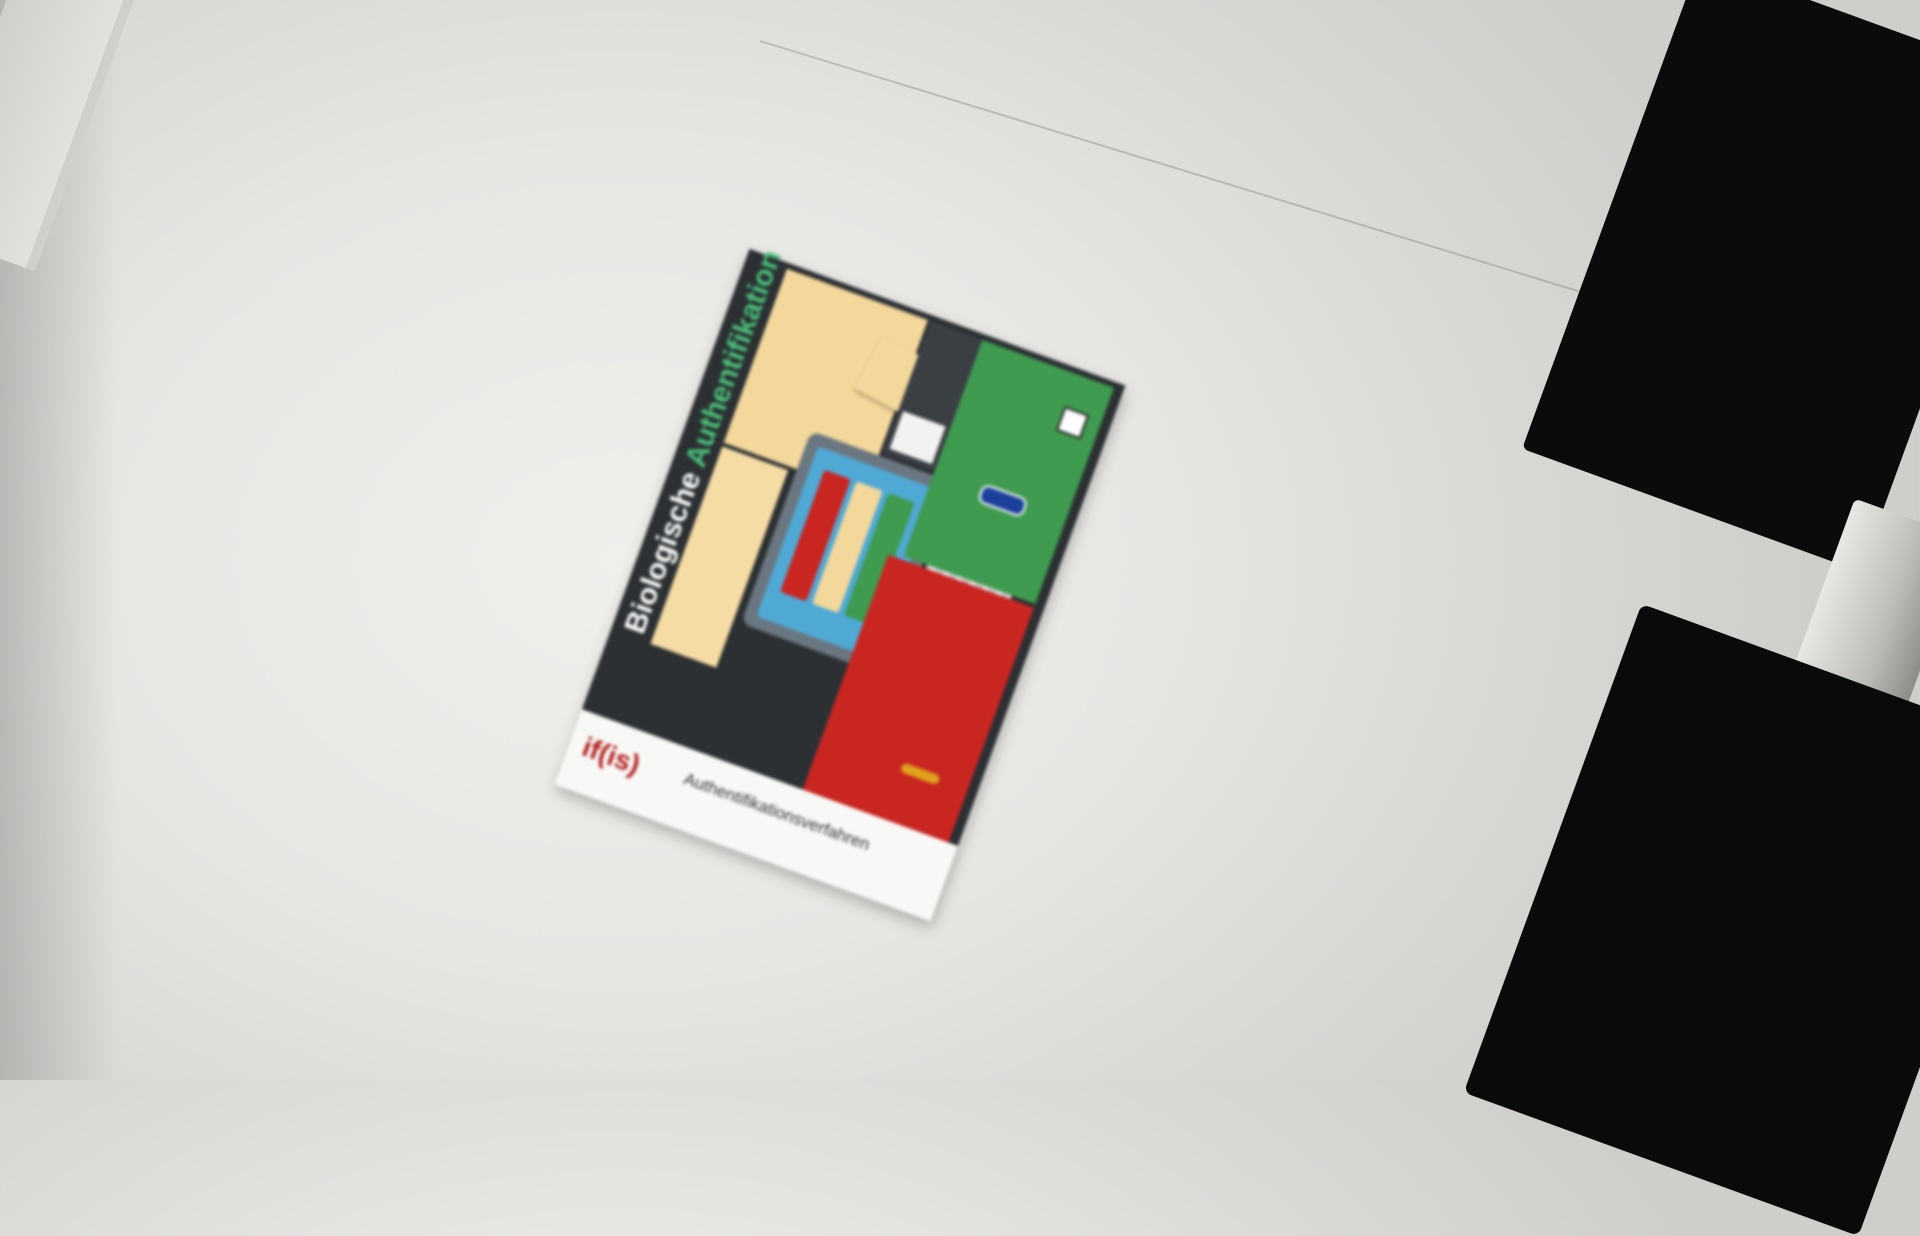 The height and width of the screenshot is (1236, 1920). I want to click on monitor-top, so click(1721, 286).